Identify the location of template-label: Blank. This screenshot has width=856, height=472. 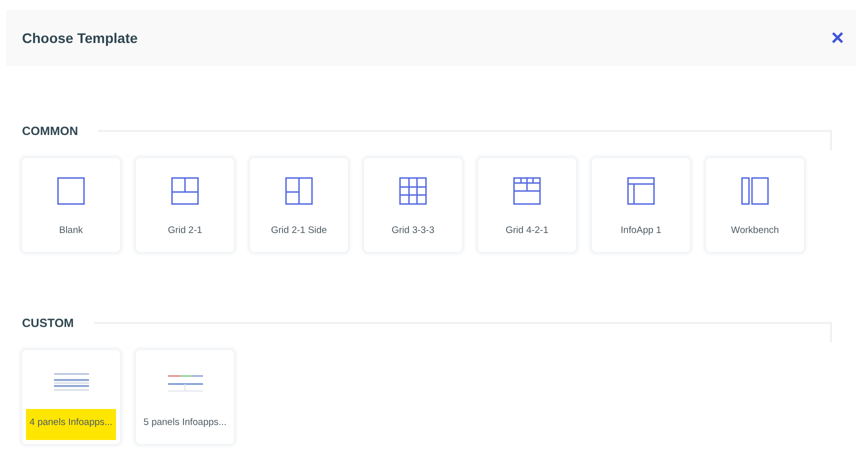
(71, 230).